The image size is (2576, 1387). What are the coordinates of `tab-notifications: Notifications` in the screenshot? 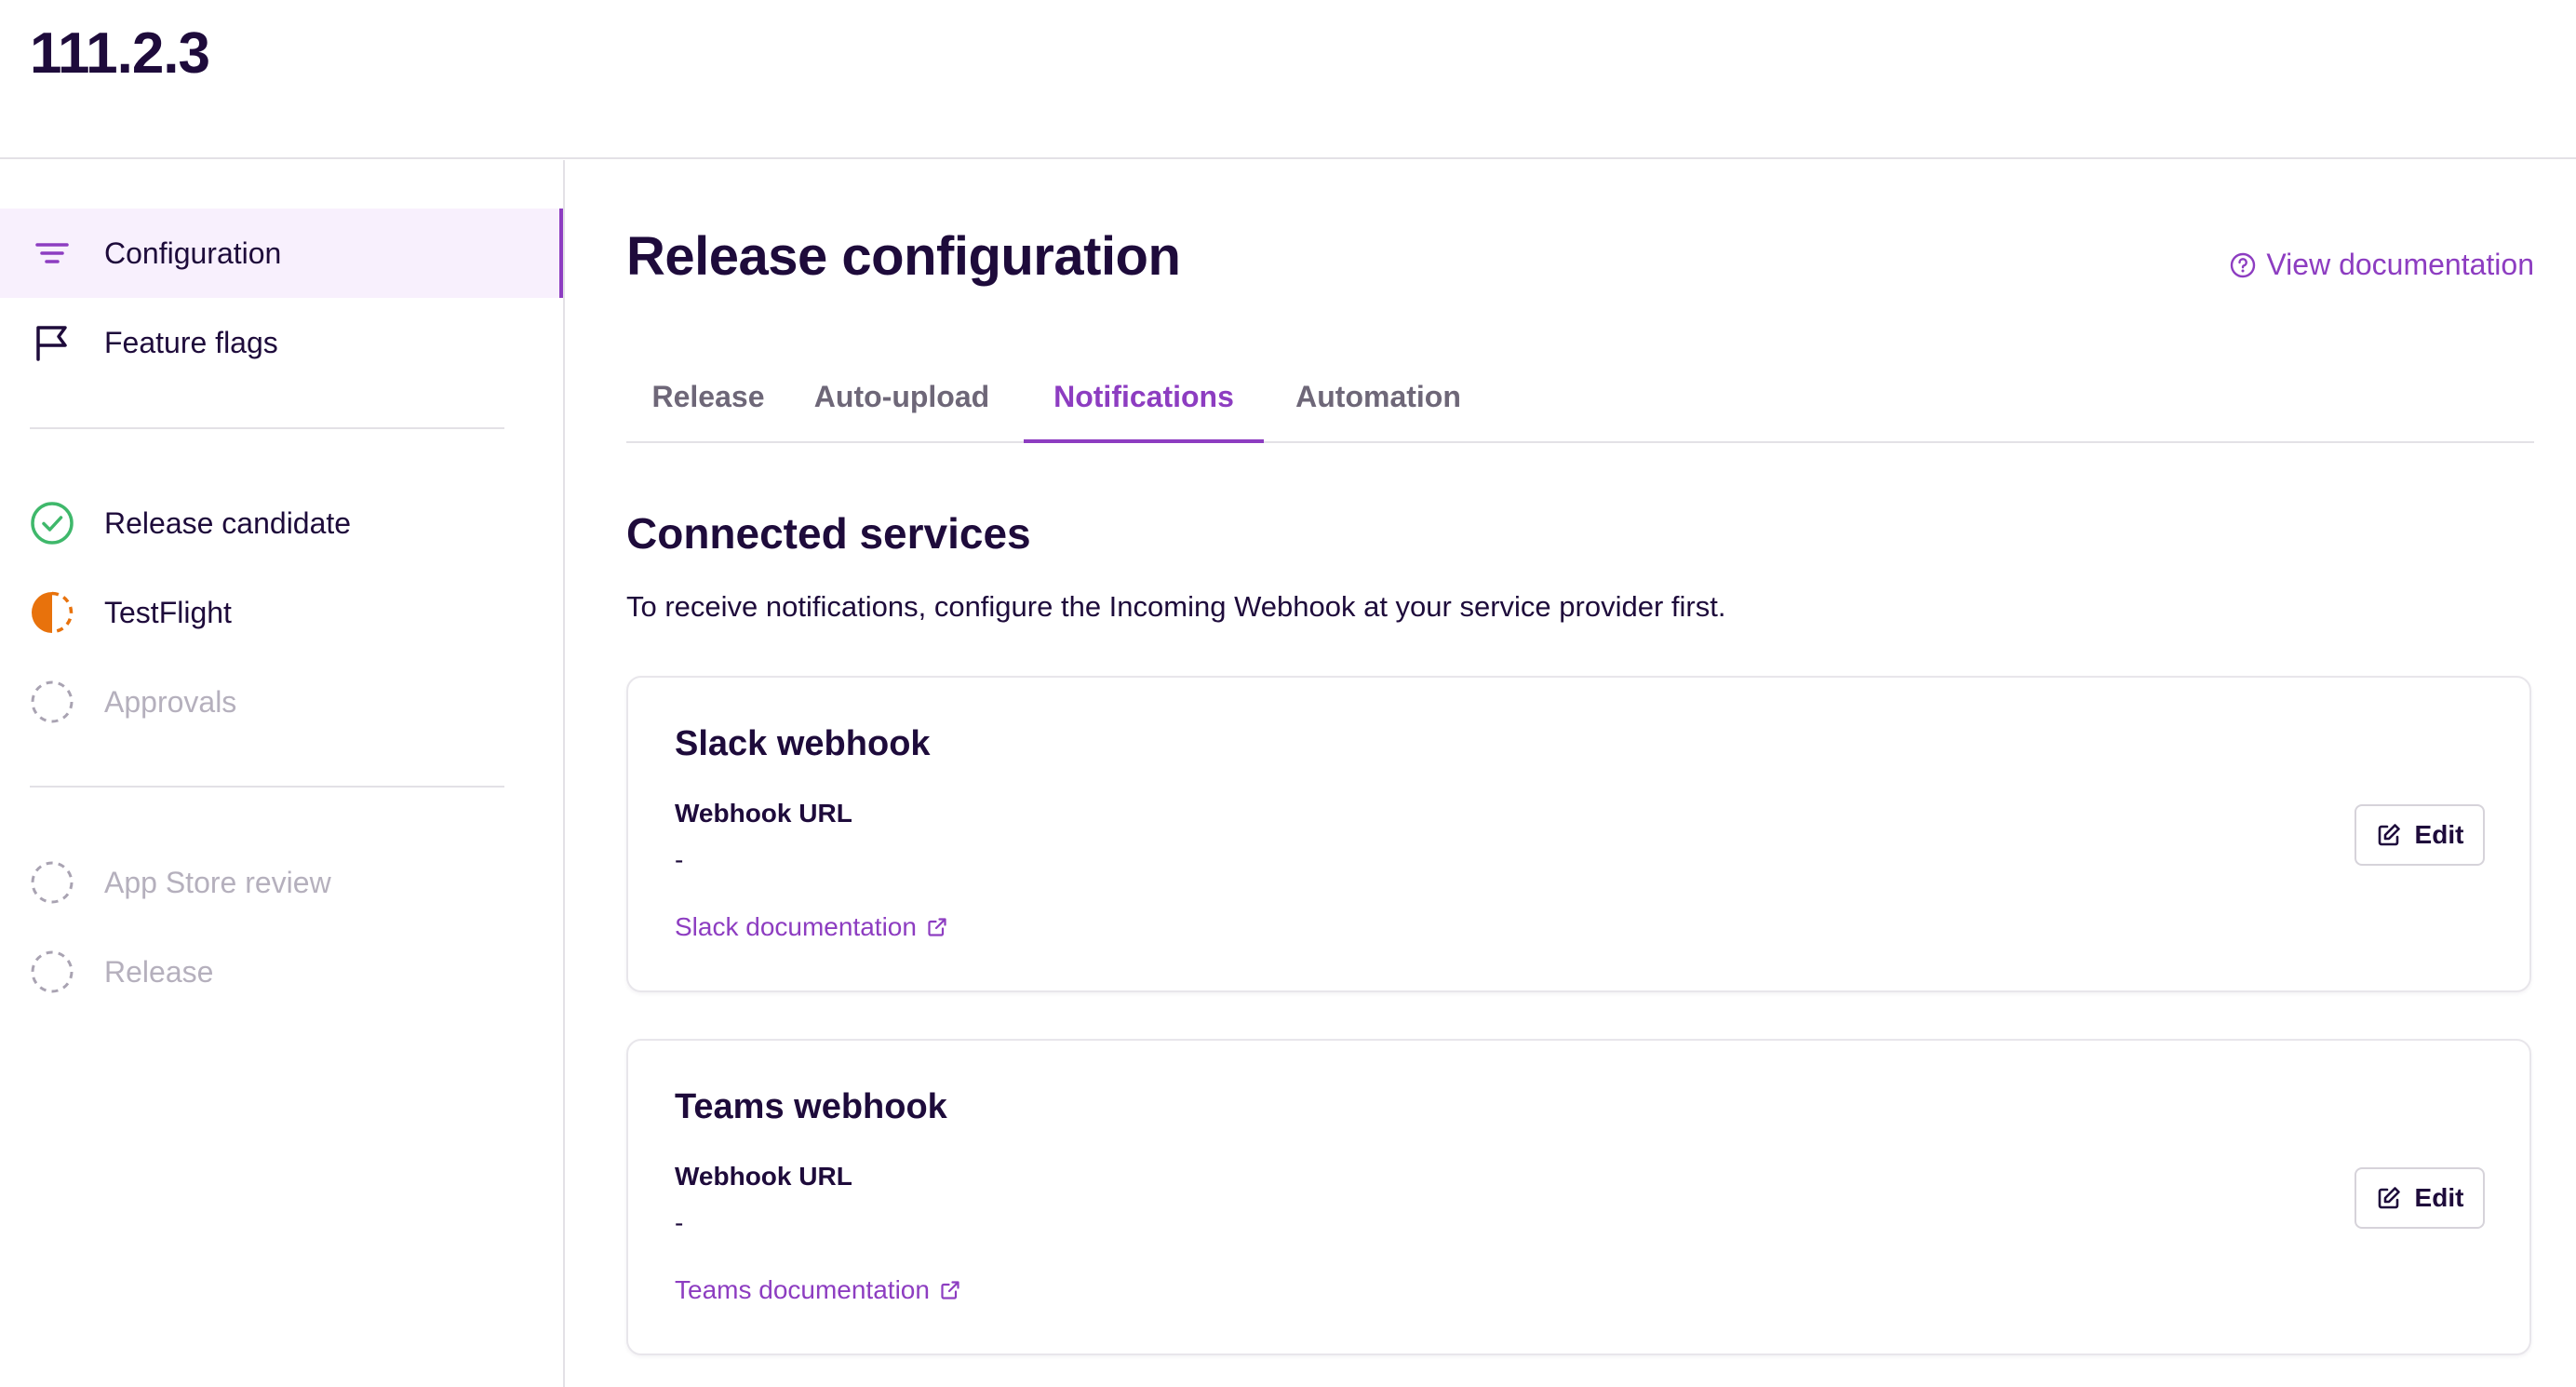 It's located at (1144, 403).